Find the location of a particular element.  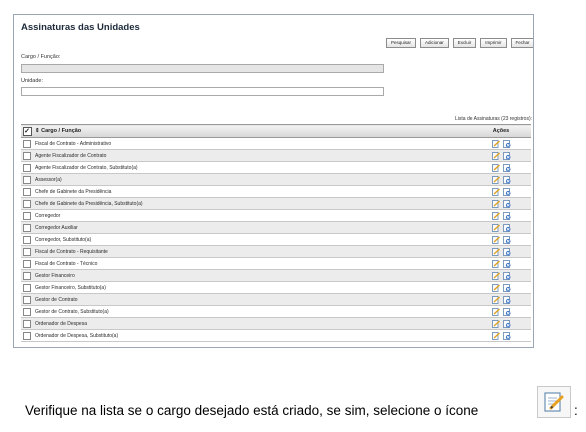

unidade-field is located at coordinates (202, 91).